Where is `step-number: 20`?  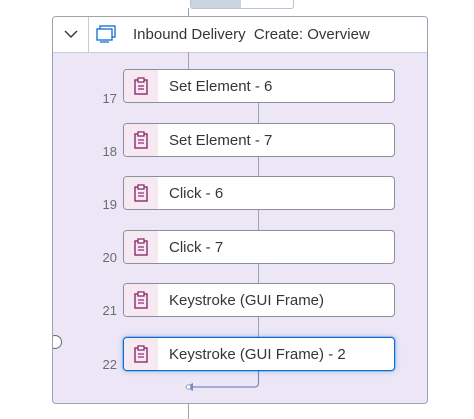 step-number: 20 is located at coordinates (109, 257).